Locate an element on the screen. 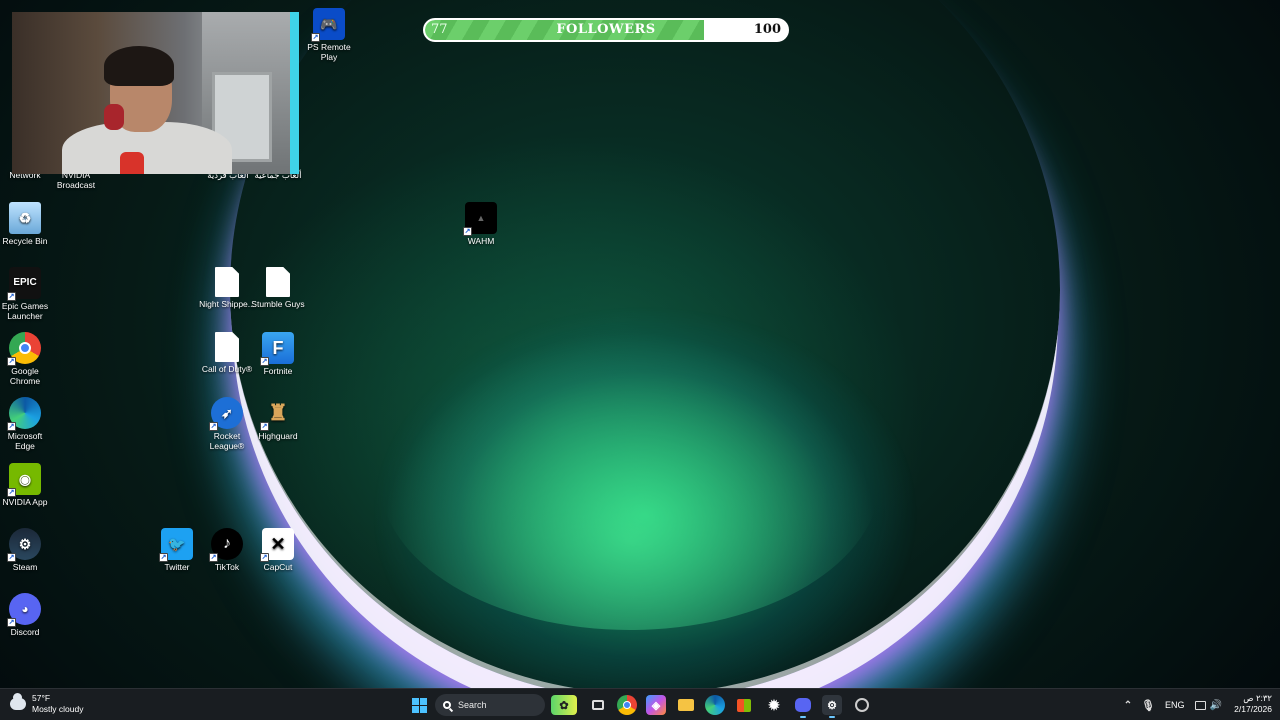  highguard-icon: ♜ ↗ is located at coordinates (274, 415).